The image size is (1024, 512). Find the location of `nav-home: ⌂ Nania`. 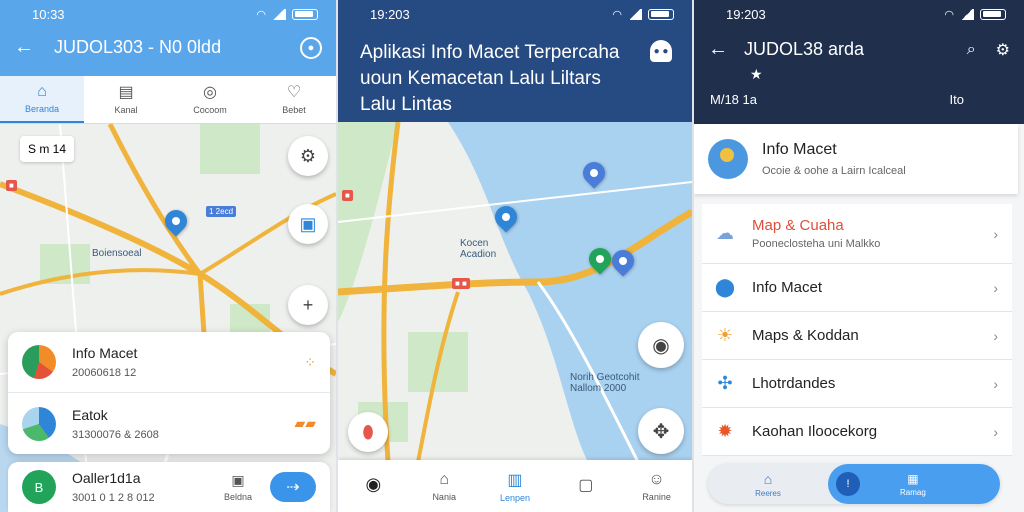

nav-home: ⌂ Nania is located at coordinates (444, 486).